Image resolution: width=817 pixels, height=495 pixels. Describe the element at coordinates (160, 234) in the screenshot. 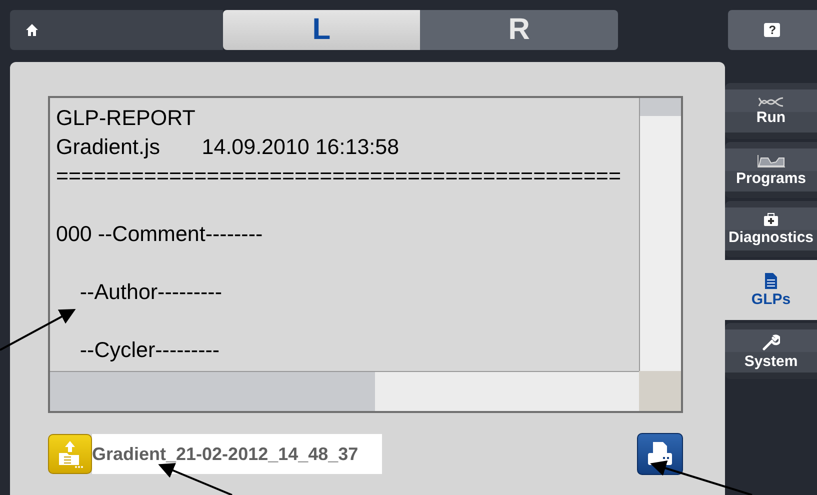

I see `report-line: 000 --Comment--------` at that location.